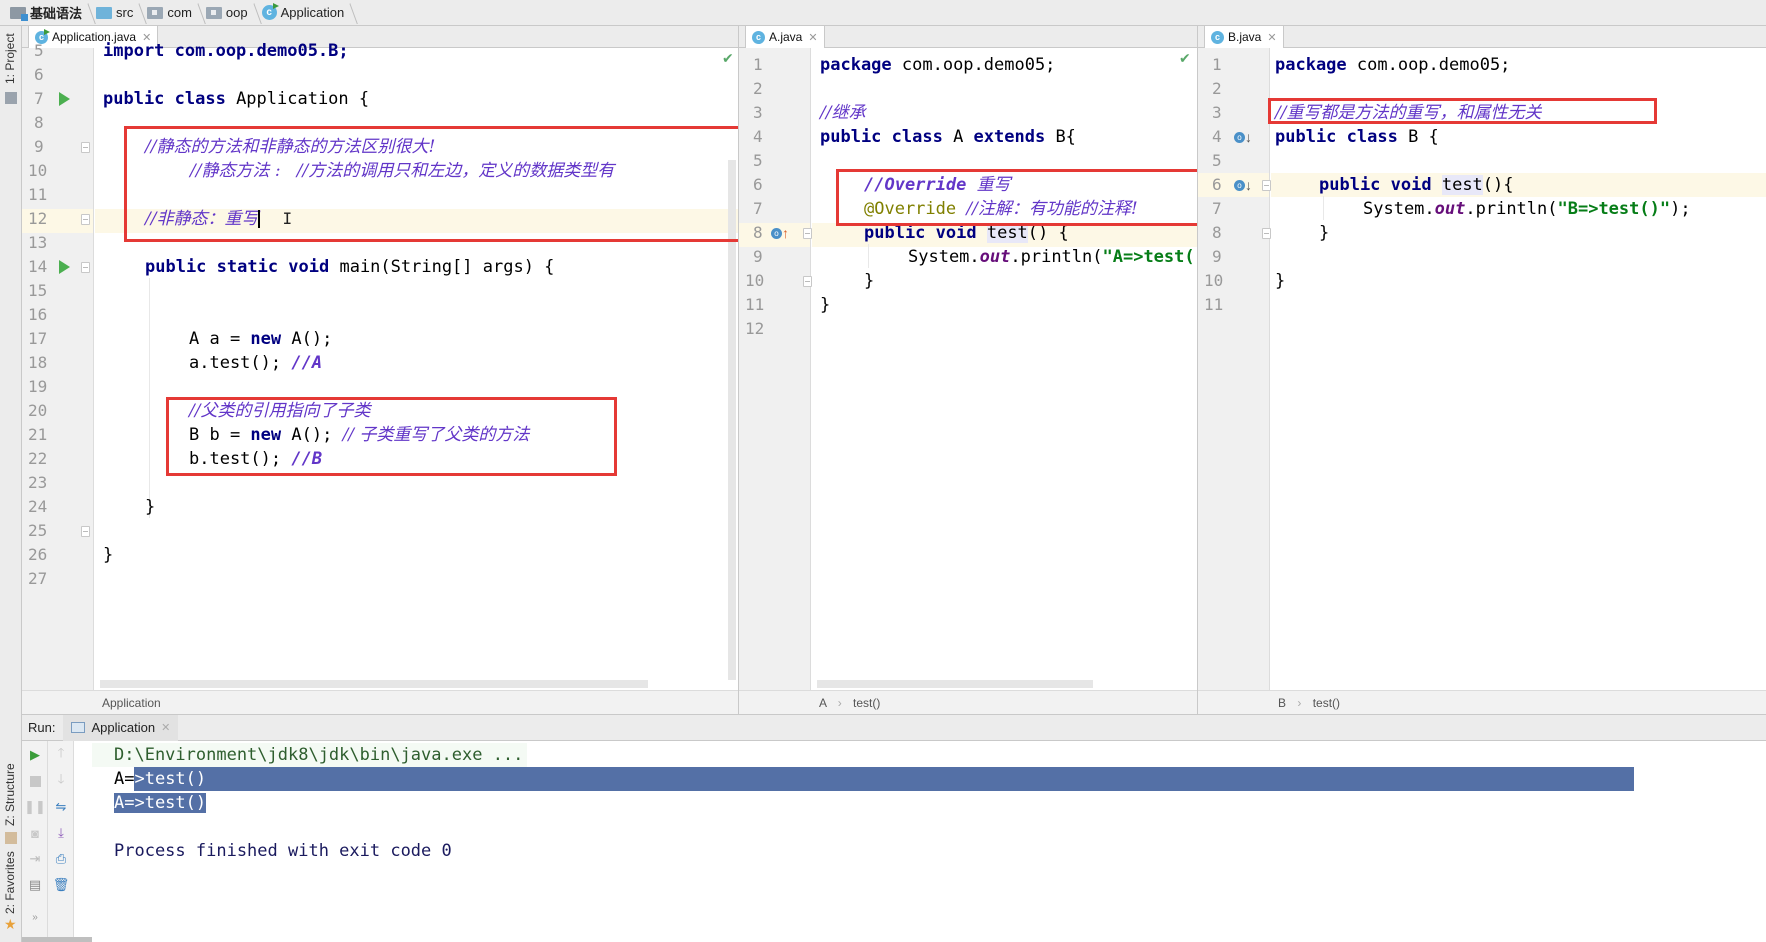 The width and height of the screenshot is (1766, 942). I want to click on code-line: //静态的方法和非静态的方法区别很大!, so click(442, 147).